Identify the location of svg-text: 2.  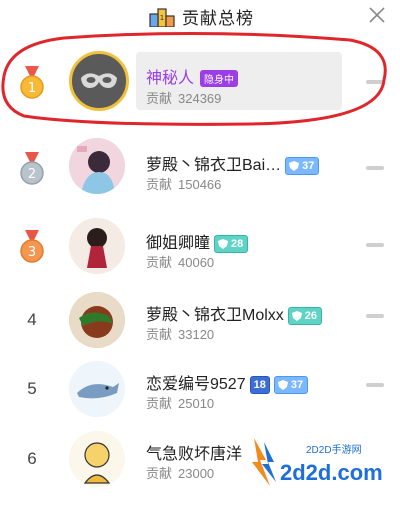
(32, 174).